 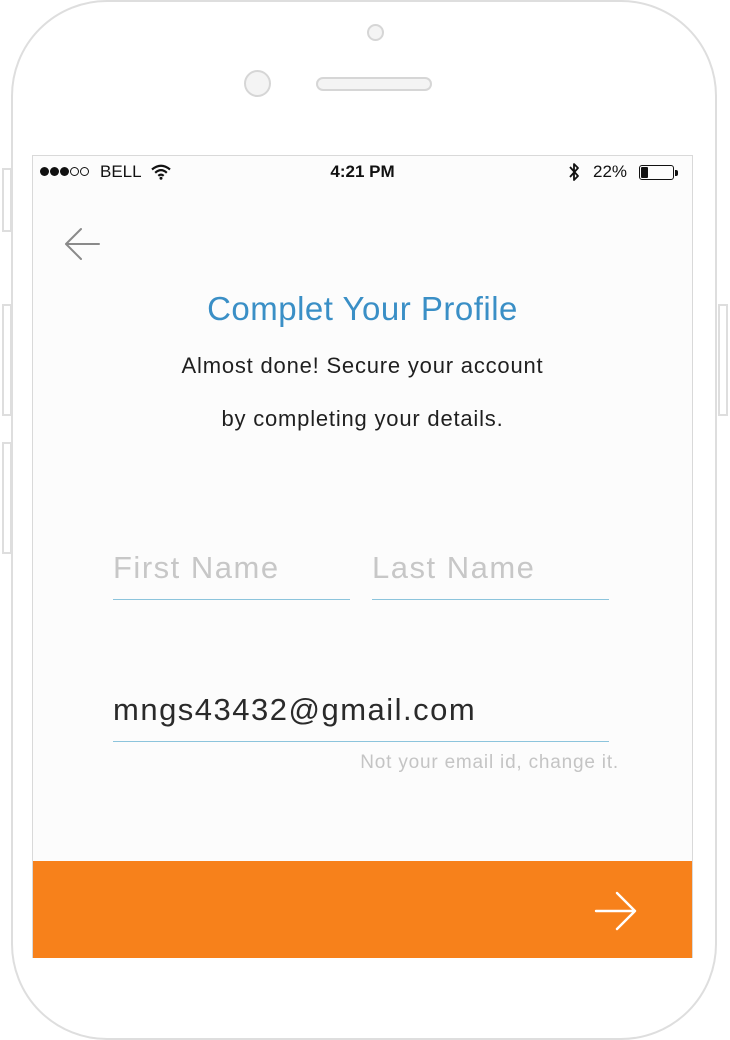 What do you see at coordinates (374, 84) in the screenshot?
I see `earpiece-speaker` at bounding box center [374, 84].